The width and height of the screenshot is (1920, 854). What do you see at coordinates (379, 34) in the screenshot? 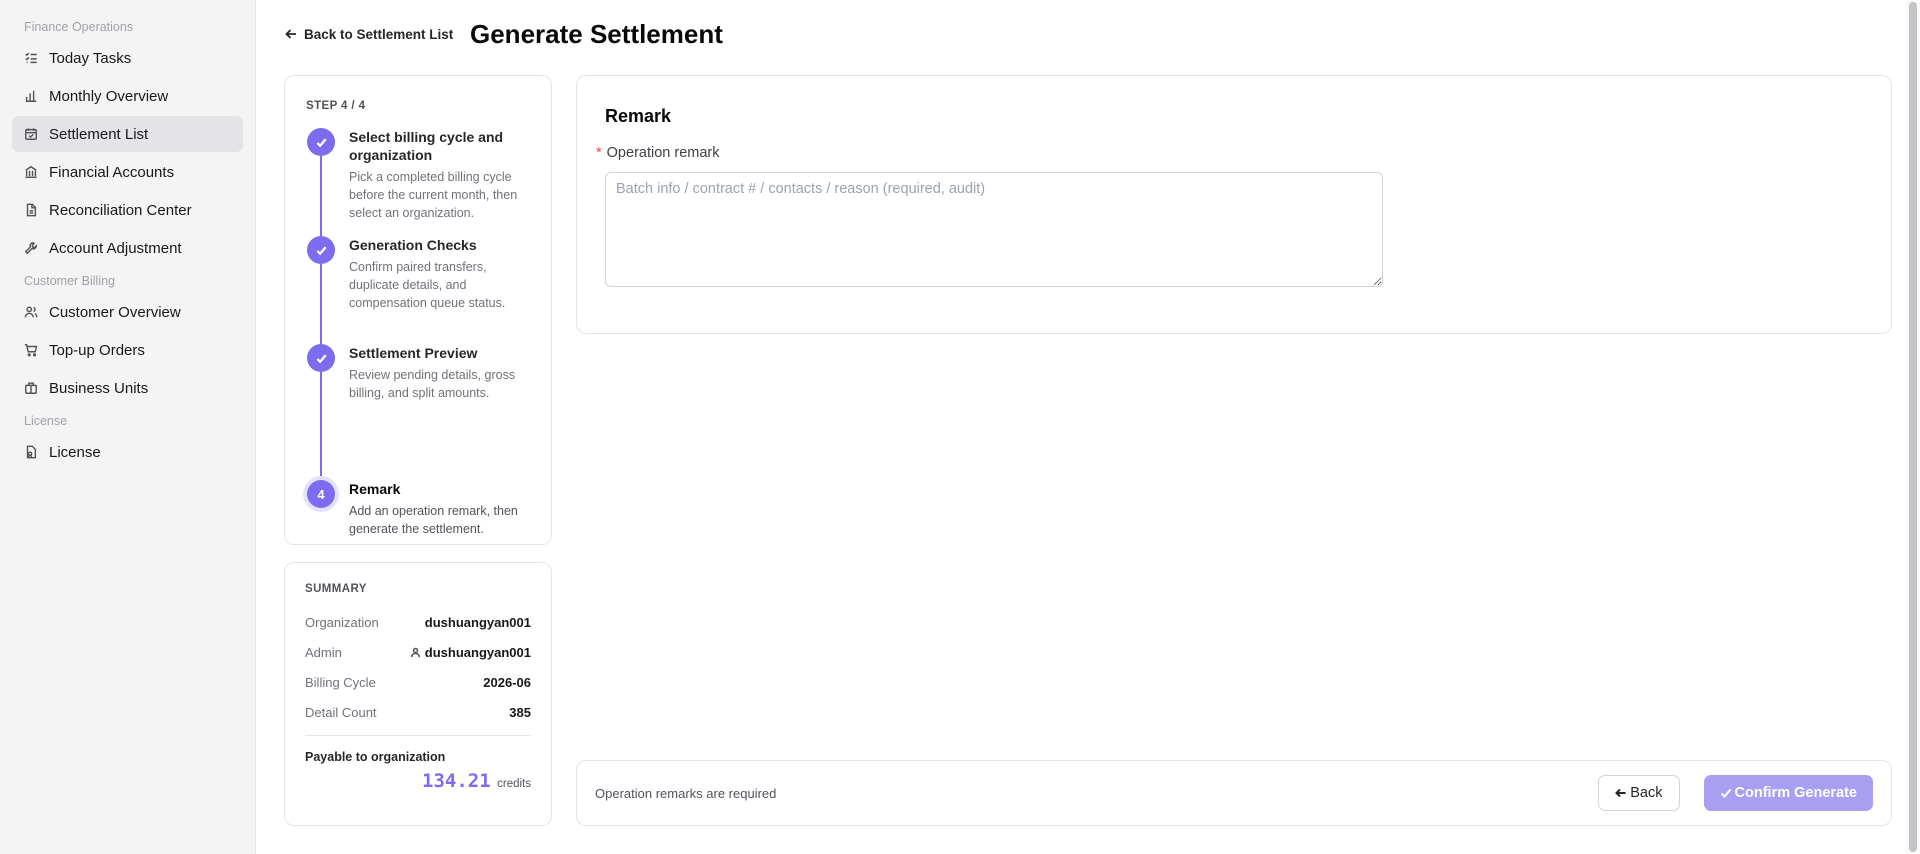
I see `back-link-label: Back to Settlement List` at bounding box center [379, 34].